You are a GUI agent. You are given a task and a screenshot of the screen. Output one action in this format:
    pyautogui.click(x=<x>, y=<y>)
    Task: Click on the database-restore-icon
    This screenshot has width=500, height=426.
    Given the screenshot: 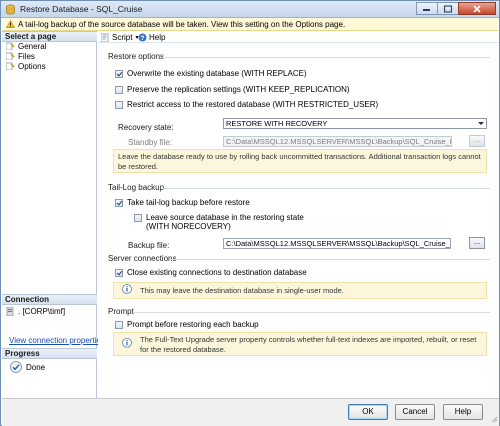 What is the action you would take?
    pyautogui.click(x=10, y=9)
    